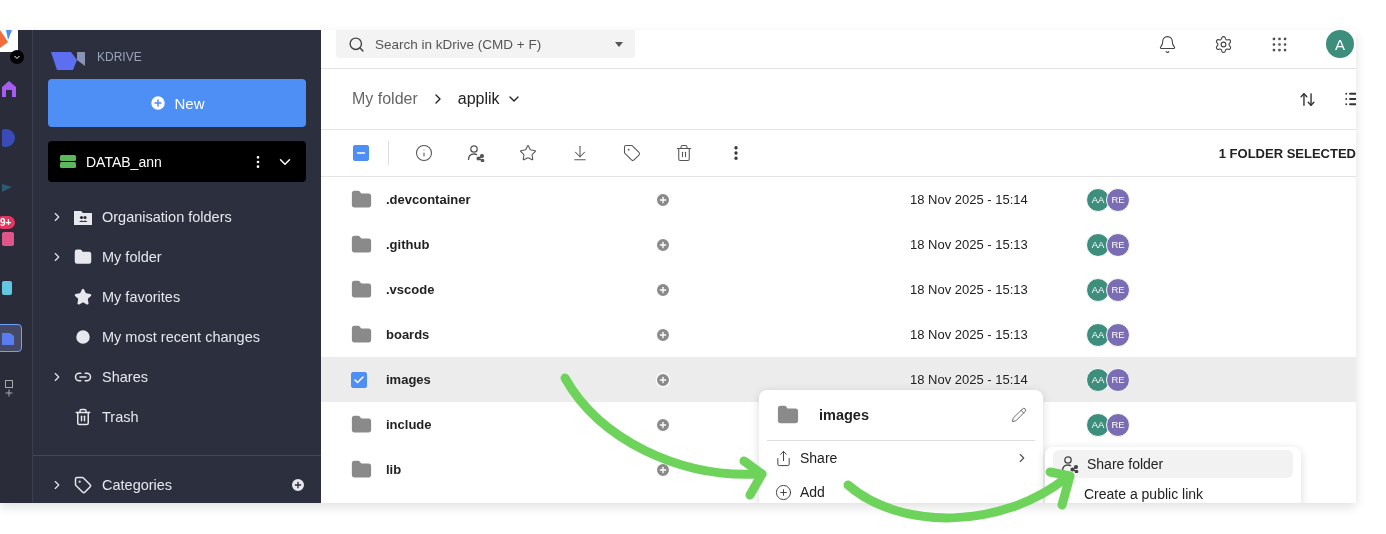 The image size is (1386, 534). I want to click on sidebar-item: My favorites, so click(177, 297).